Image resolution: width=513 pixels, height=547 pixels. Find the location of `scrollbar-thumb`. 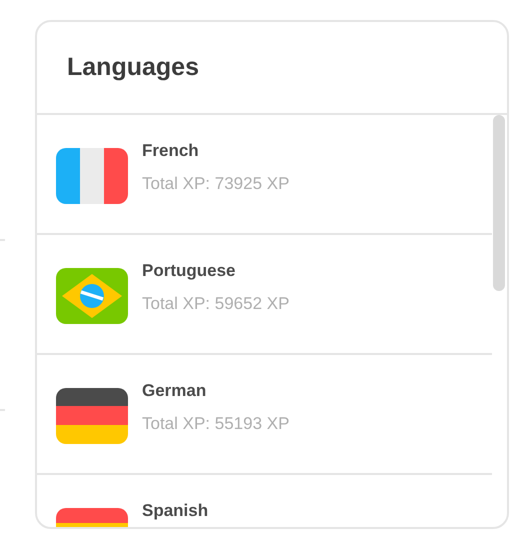

scrollbar-thumb is located at coordinates (499, 203).